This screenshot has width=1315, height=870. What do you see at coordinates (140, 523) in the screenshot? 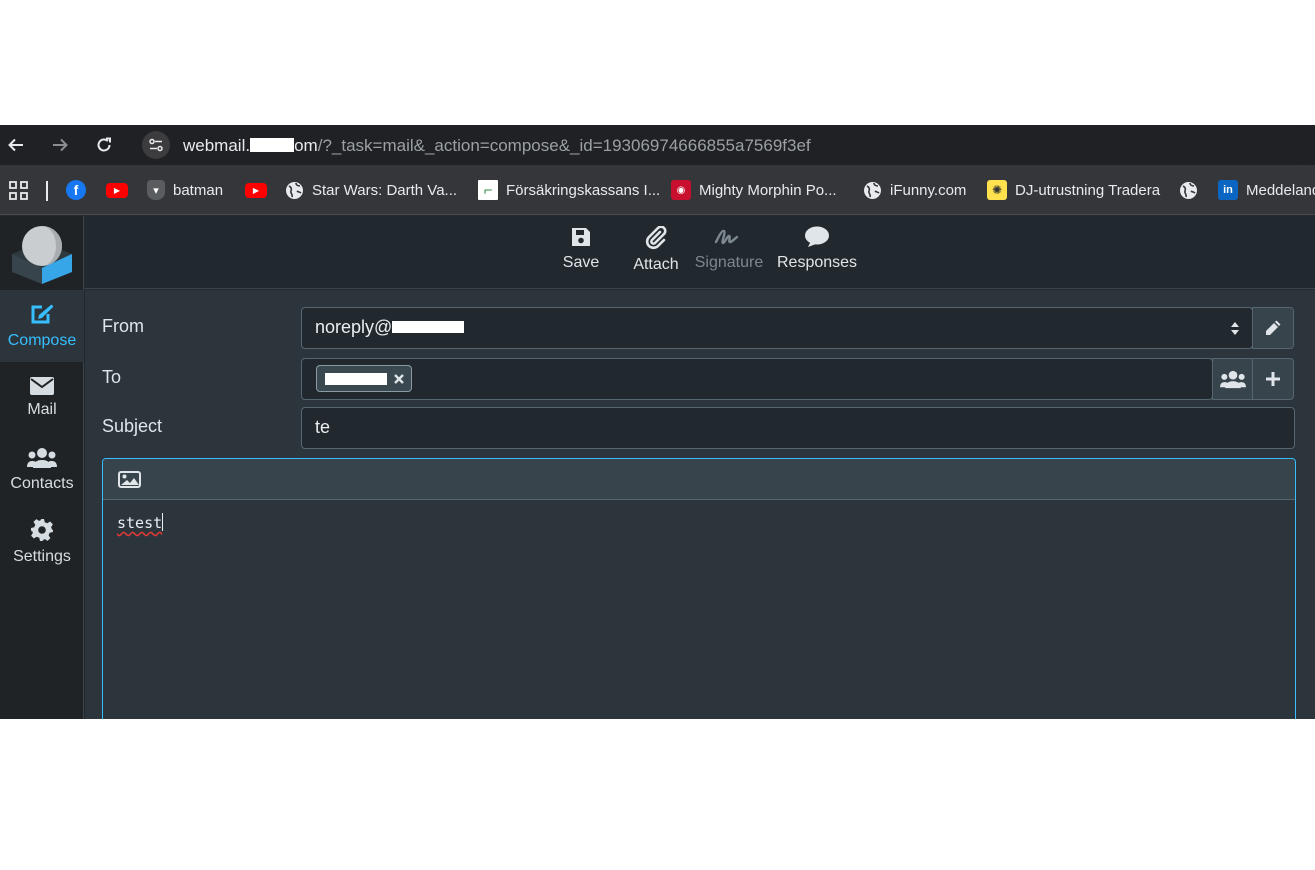
I see `body-text: stest` at bounding box center [140, 523].